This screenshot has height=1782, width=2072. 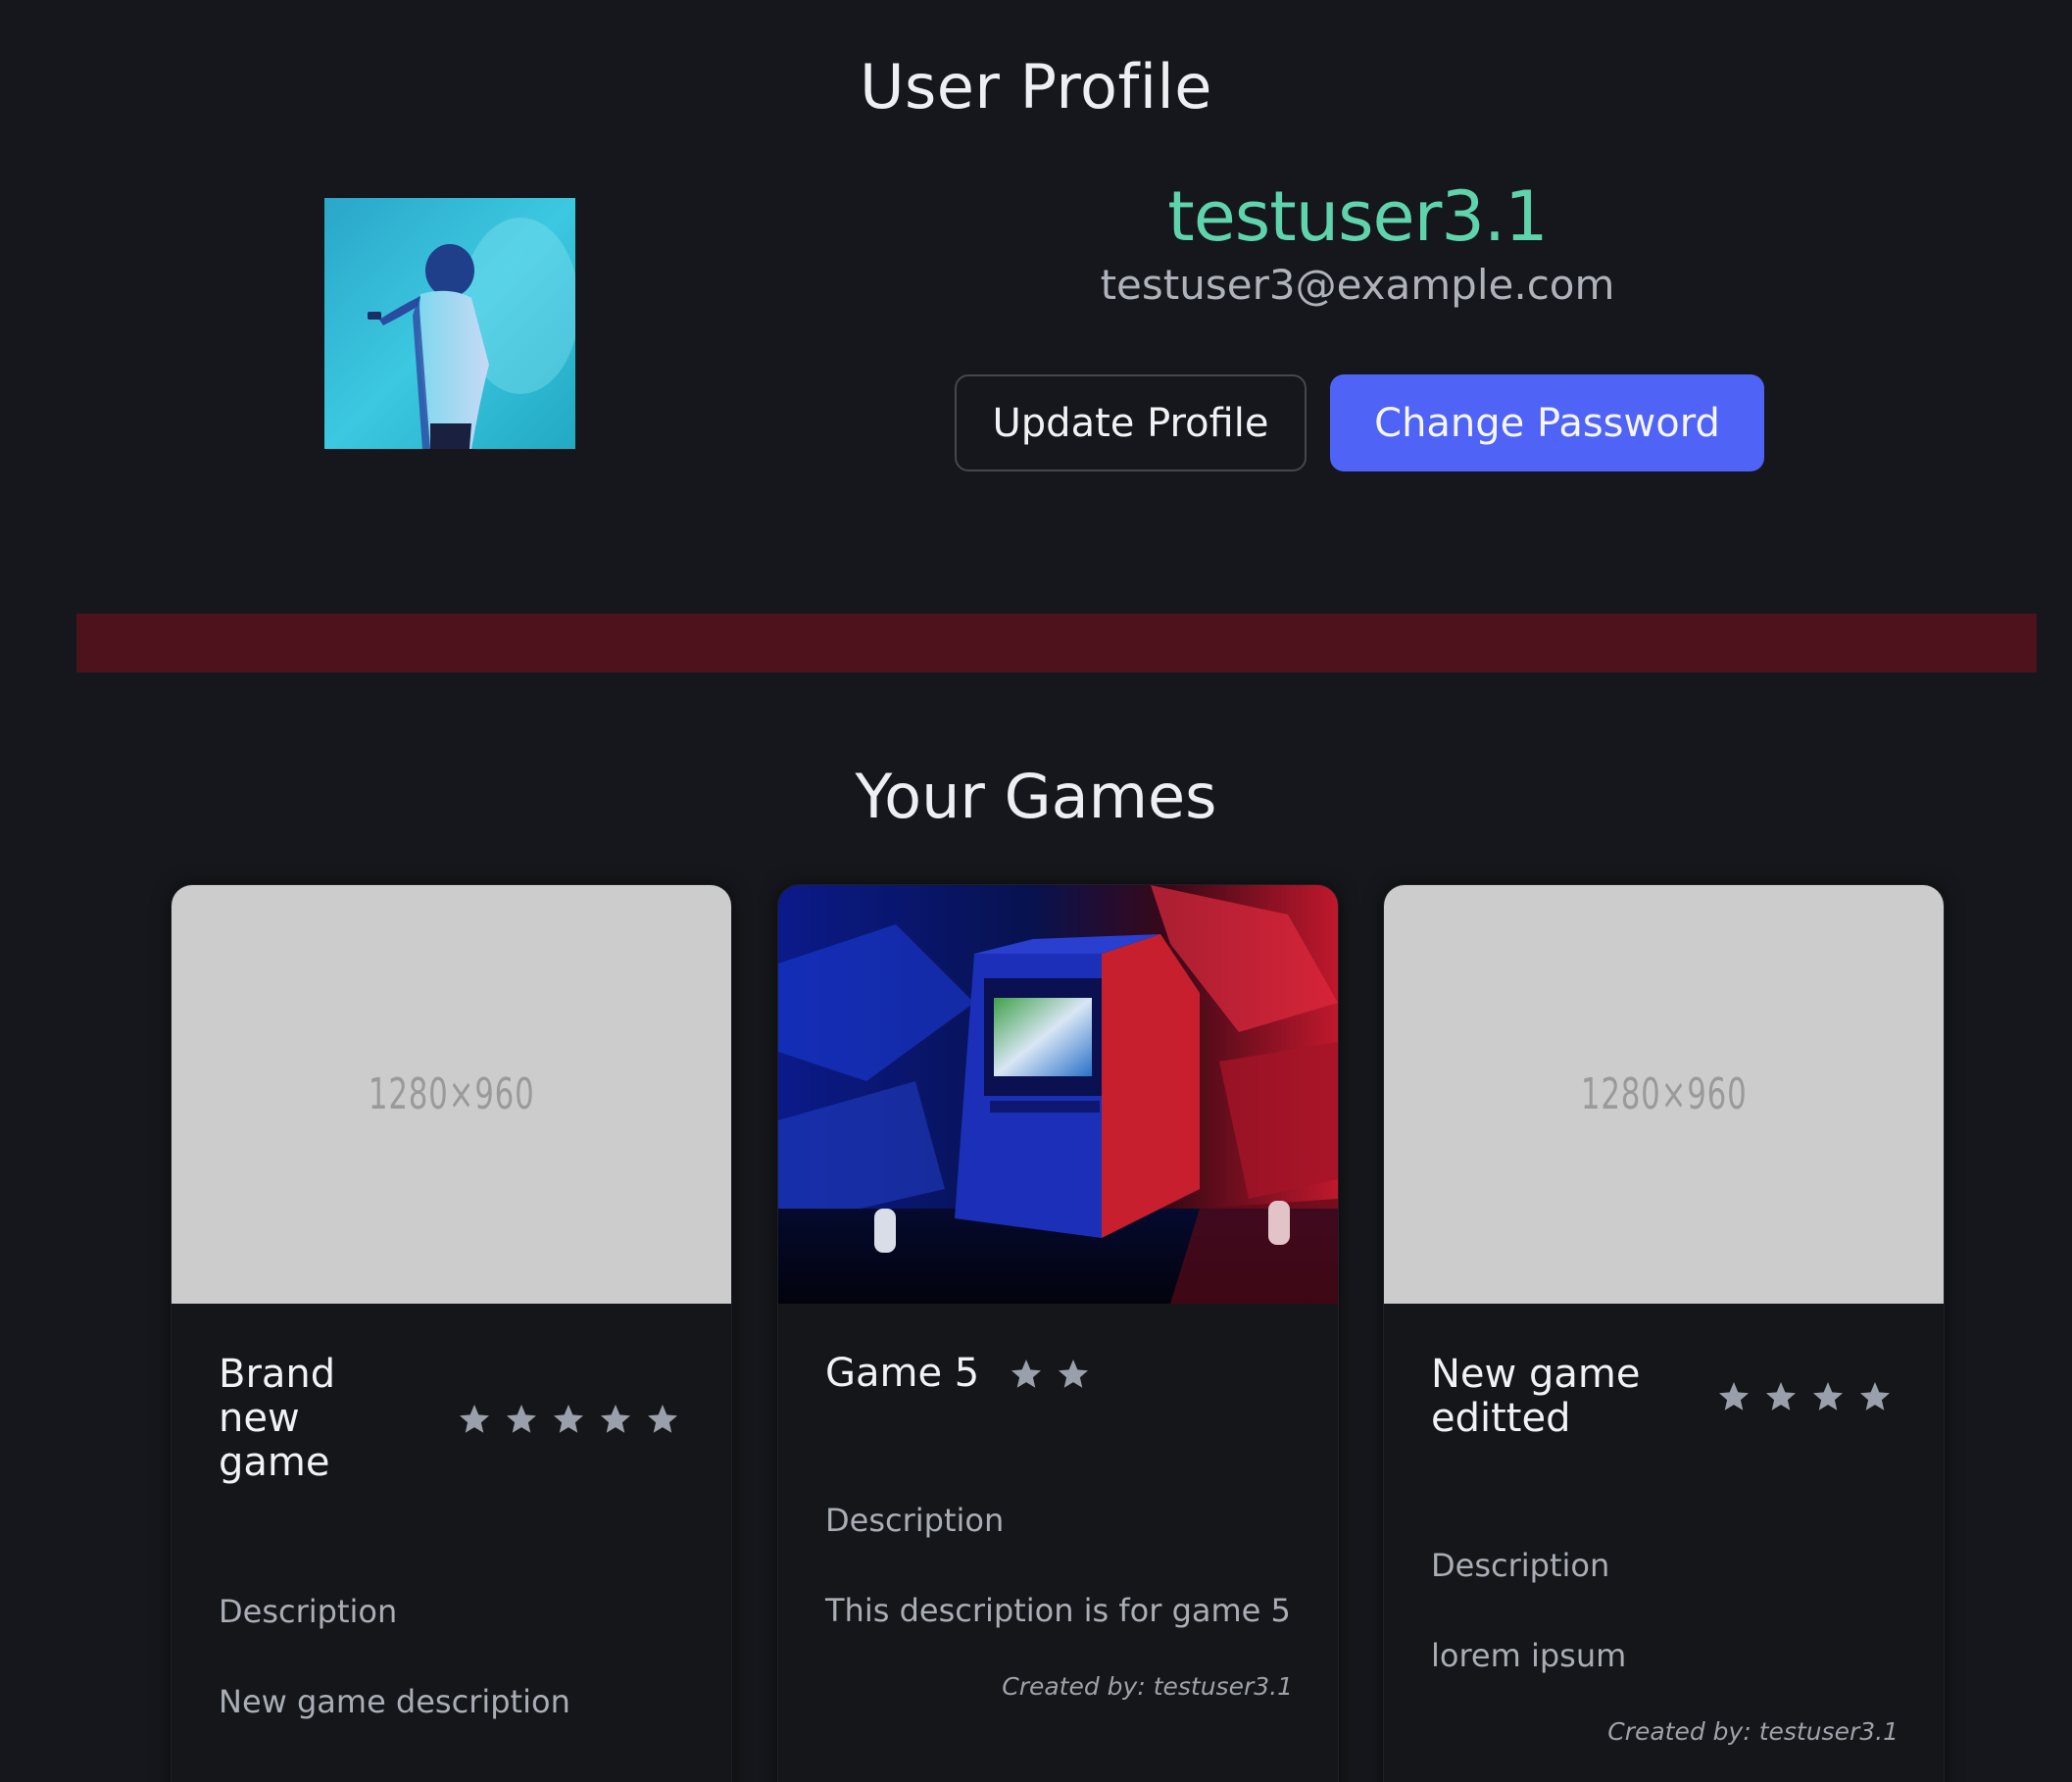 I want to click on avatar, so click(x=449, y=323).